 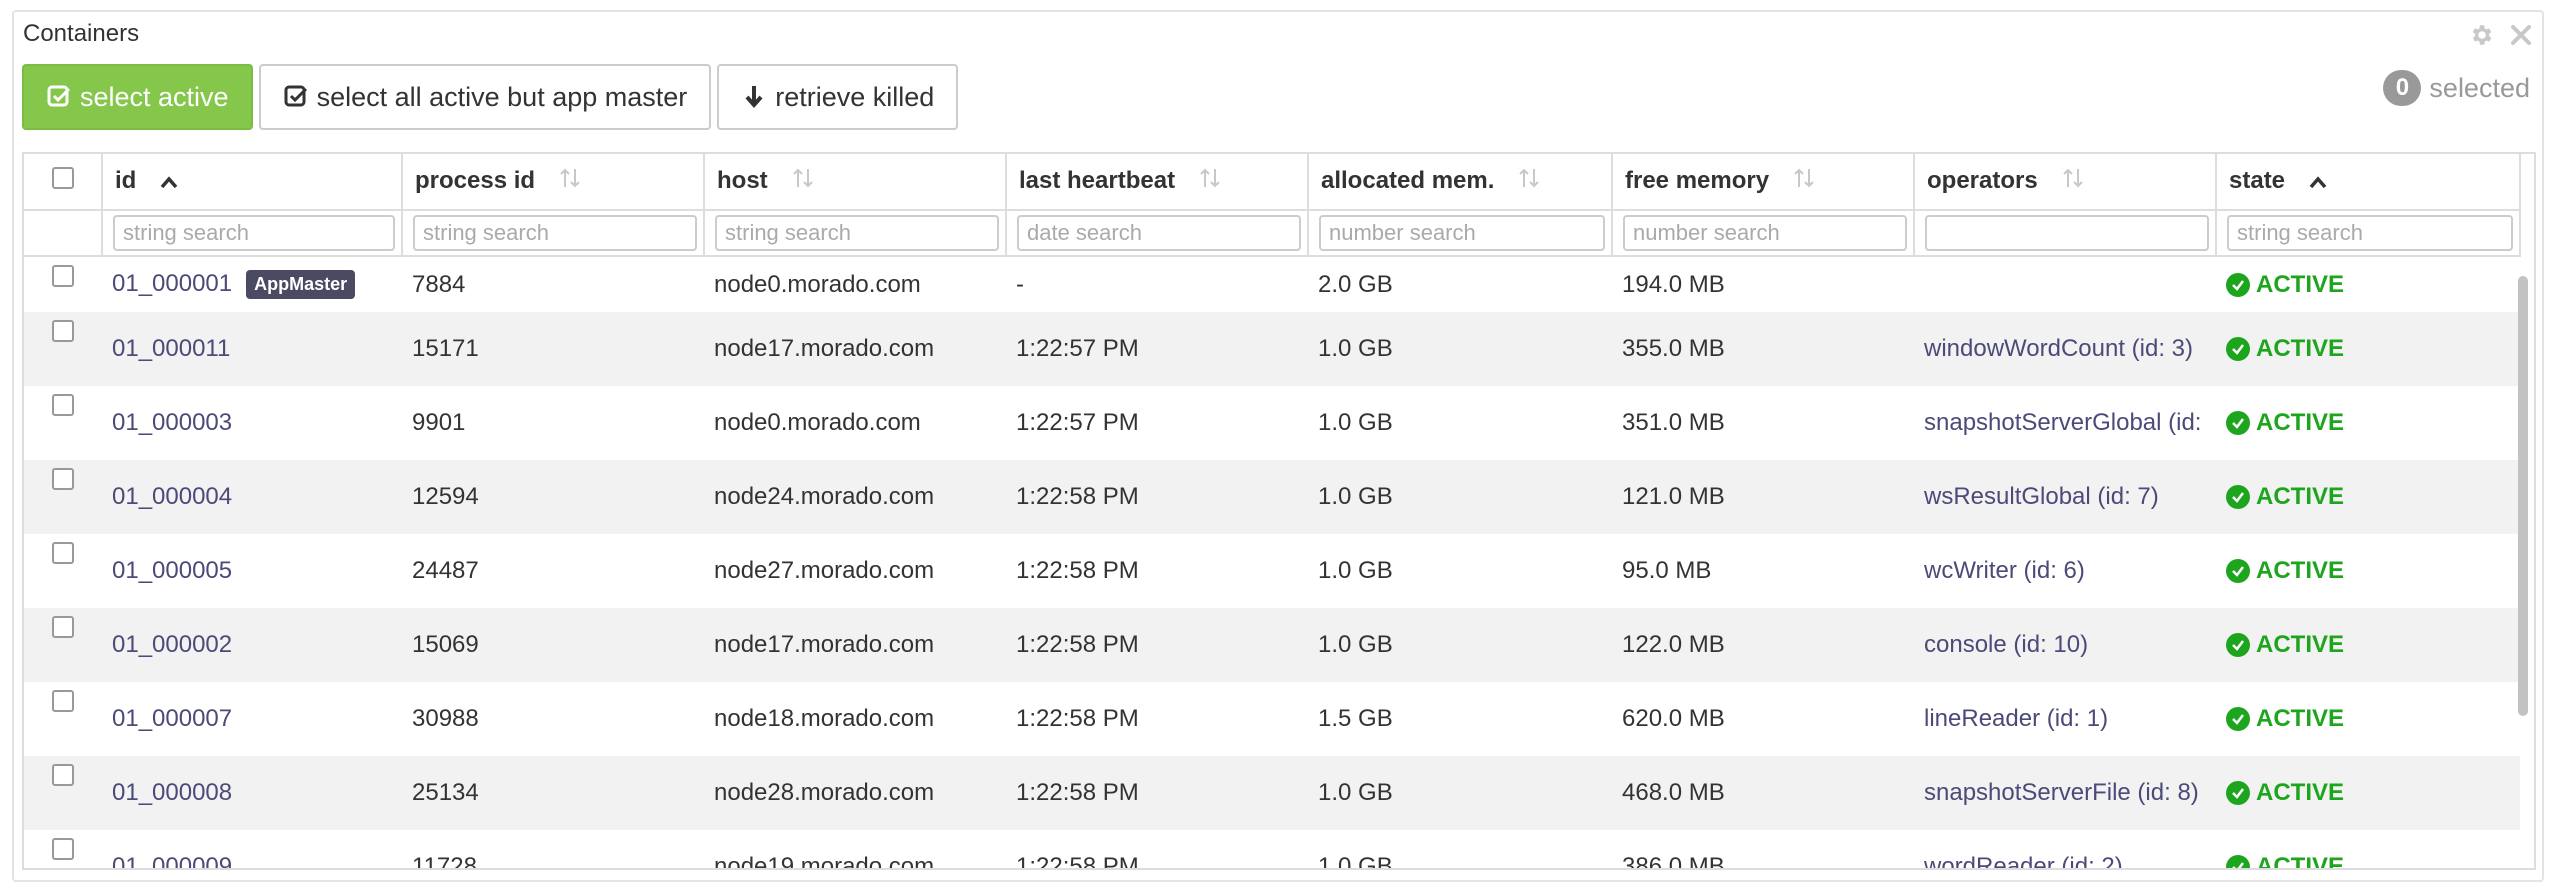 What do you see at coordinates (1020, 284) in the screenshot?
I see `last-heartbeat-cell: -` at bounding box center [1020, 284].